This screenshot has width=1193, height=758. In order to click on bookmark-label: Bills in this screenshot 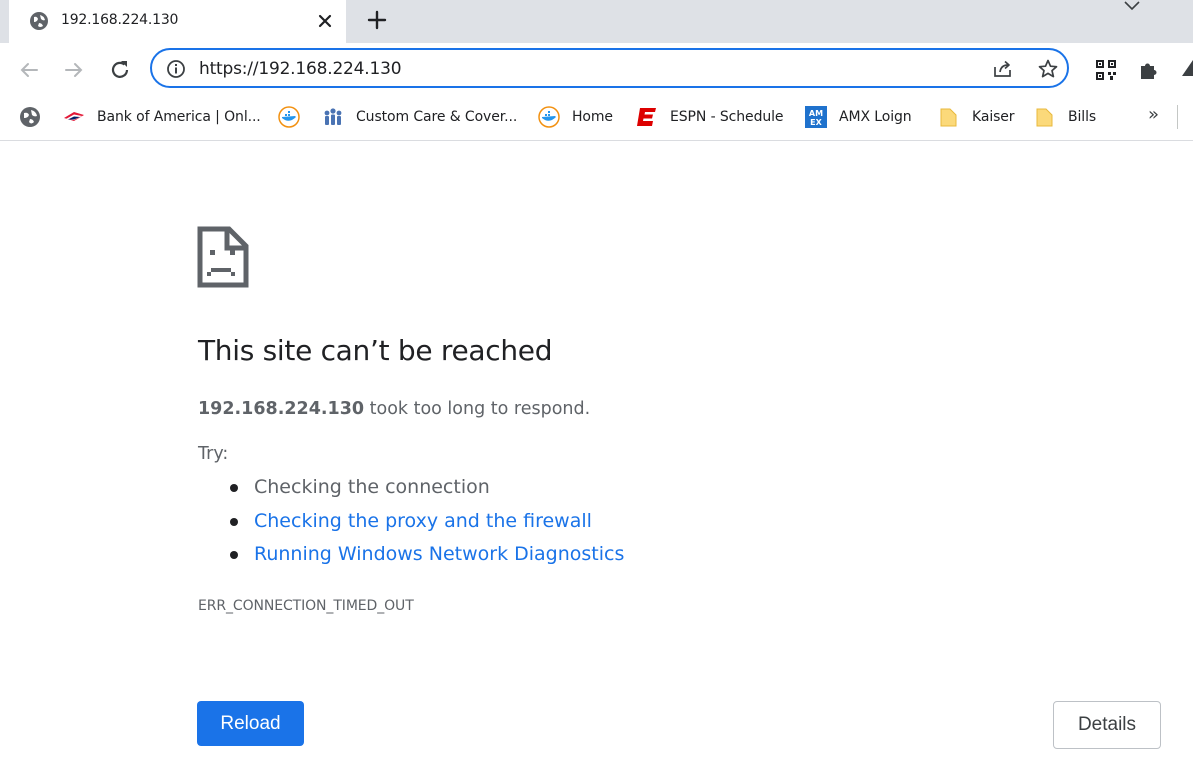, I will do `click(1082, 117)`.